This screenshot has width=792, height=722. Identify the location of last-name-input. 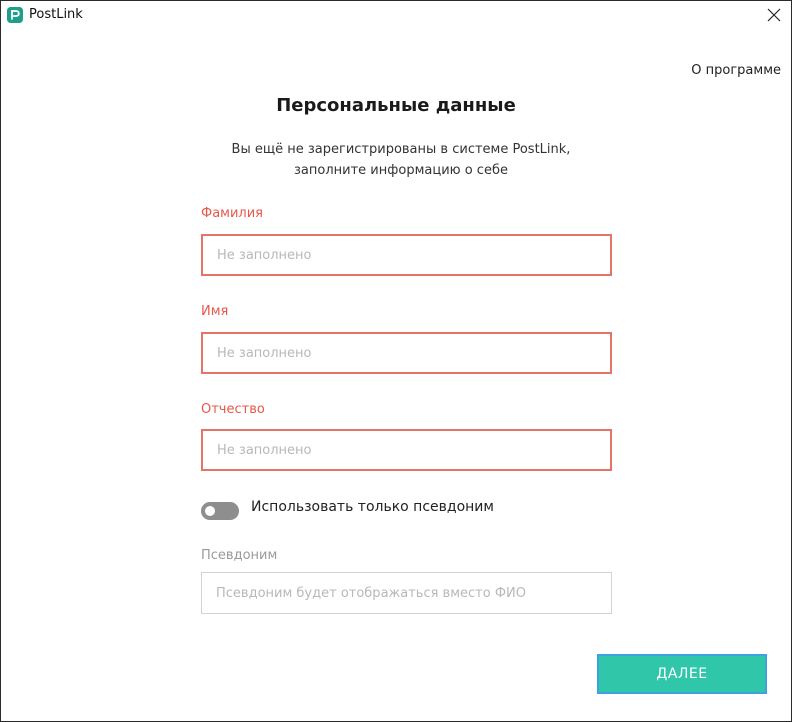
(406, 255).